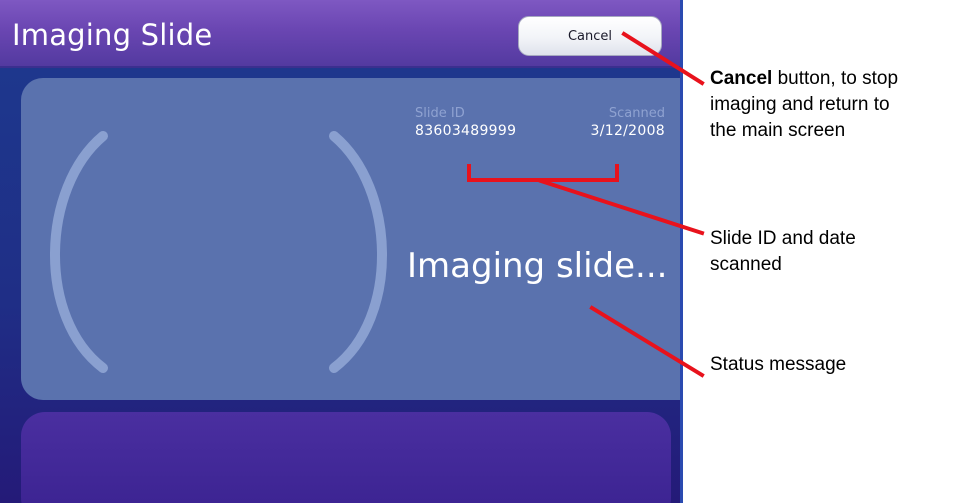  What do you see at coordinates (663, 58) in the screenshot?
I see `cancel-callout-line` at bounding box center [663, 58].